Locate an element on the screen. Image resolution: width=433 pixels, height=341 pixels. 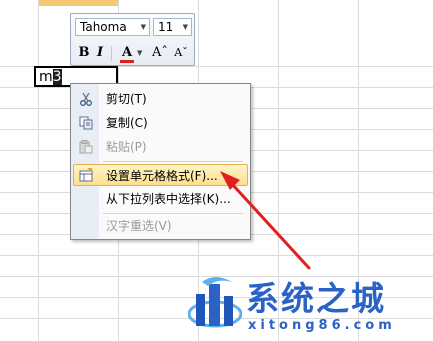
menu-item-paste: 粘贴(P) is located at coordinates (160, 147).